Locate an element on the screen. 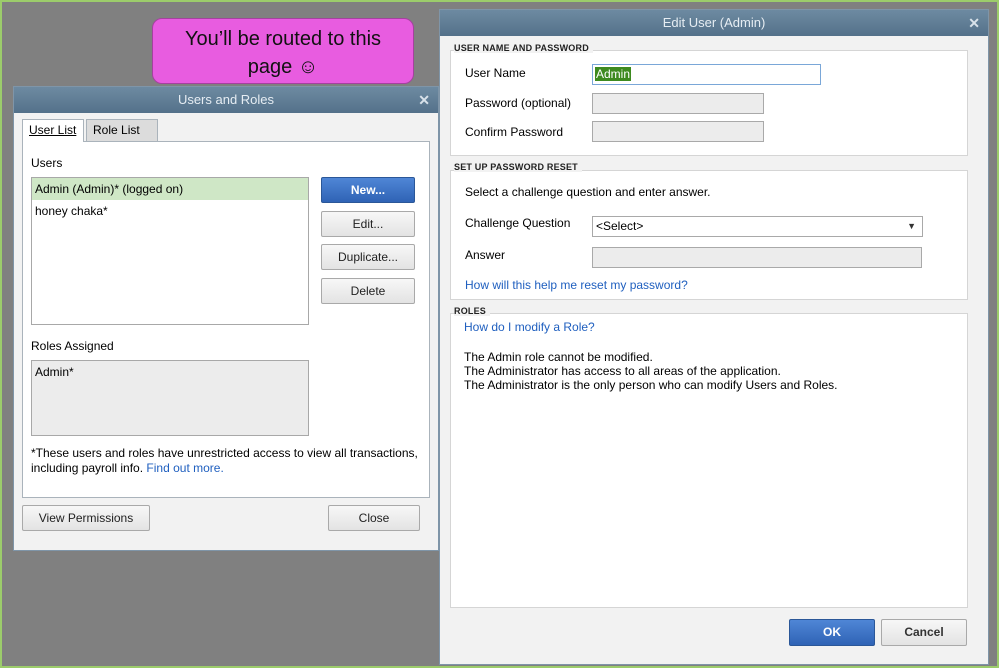  tab-user-list-label: User List is located at coordinates (53, 130).